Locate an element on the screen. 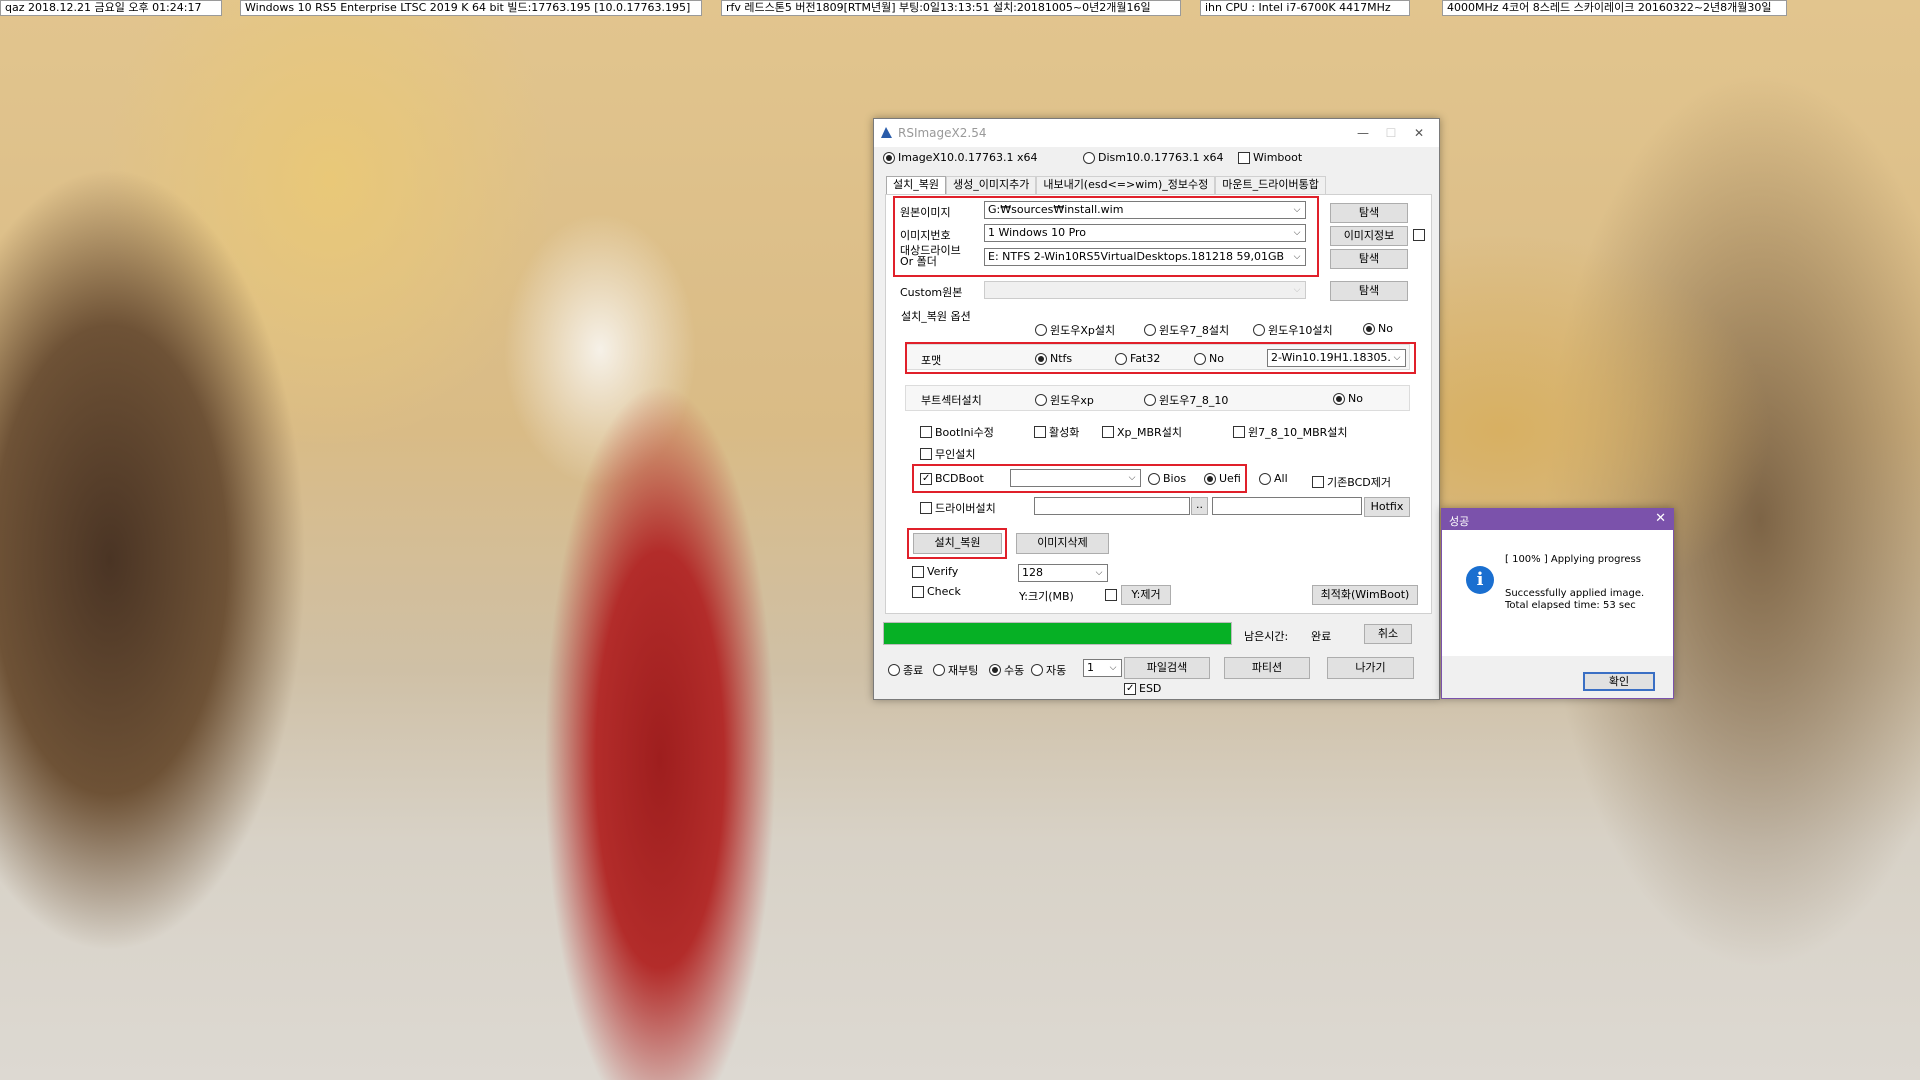  tab-create: 생성_이미지추가 is located at coordinates (991, 185).